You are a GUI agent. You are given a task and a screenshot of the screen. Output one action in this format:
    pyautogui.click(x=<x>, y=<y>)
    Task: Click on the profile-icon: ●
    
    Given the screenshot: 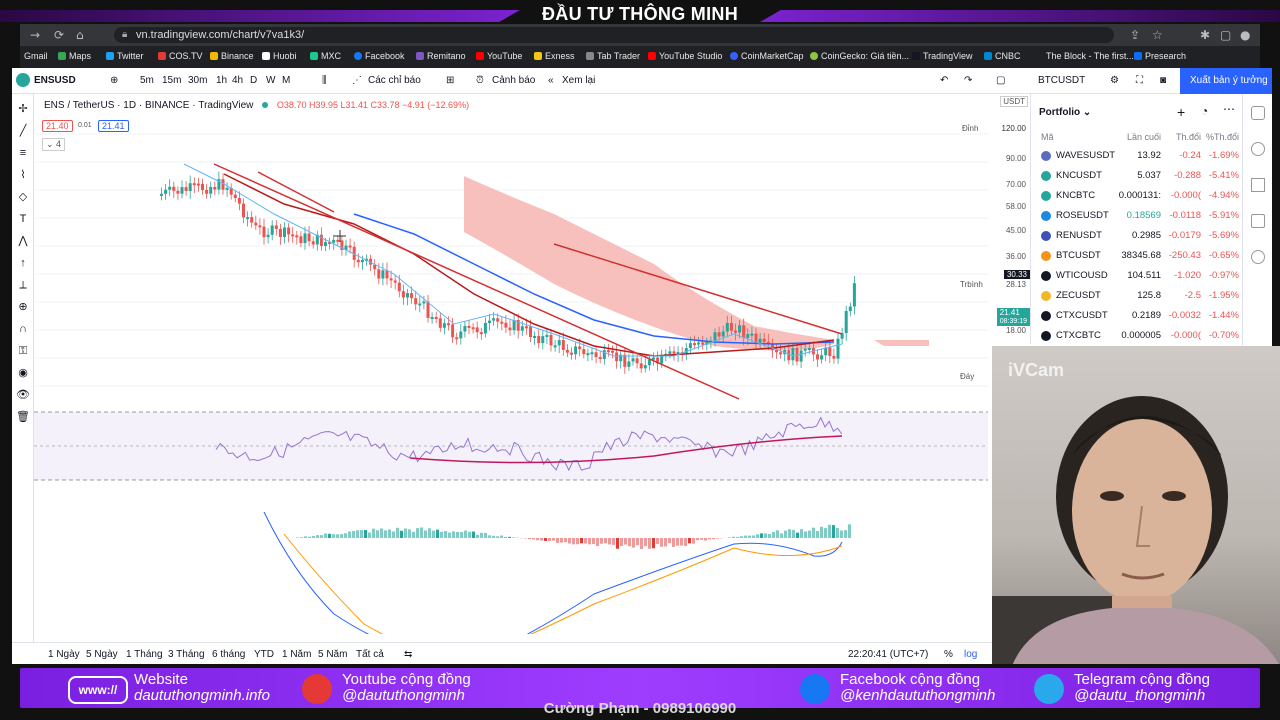 What is the action you would take?
    pyautogui.click(x=1245, y=35)
    